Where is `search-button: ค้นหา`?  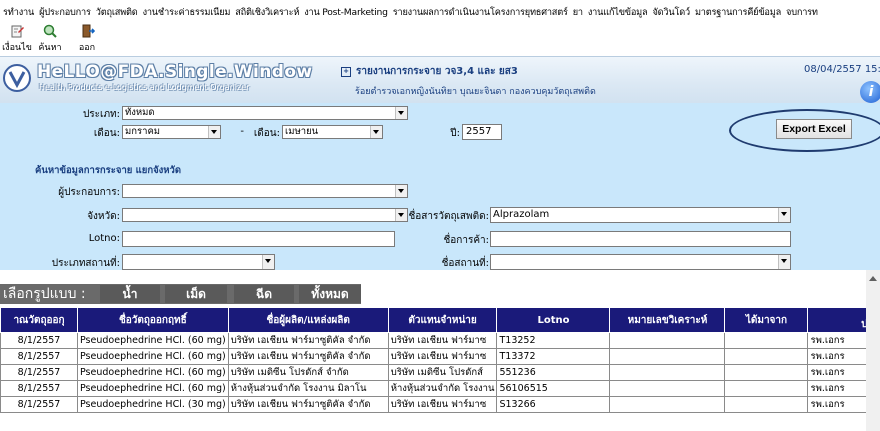
search-button: ค้นหา is located at coordinates (50, 38).